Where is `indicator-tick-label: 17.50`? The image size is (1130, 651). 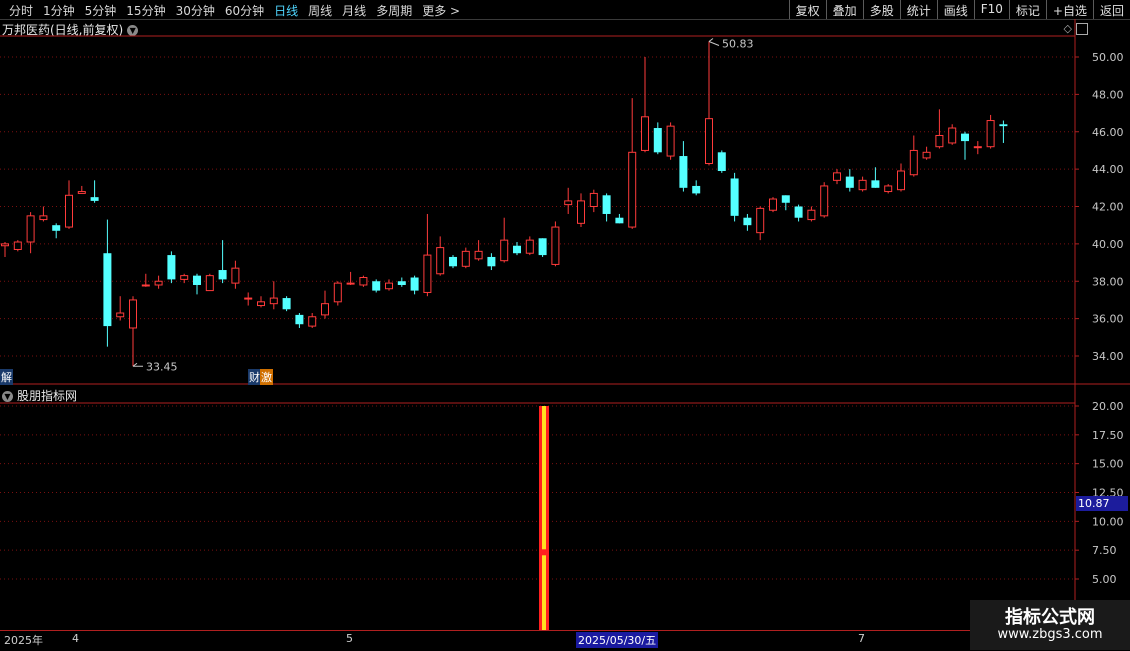
indicator-tick-label: 17.50 is located at coordinates (1108, 435).